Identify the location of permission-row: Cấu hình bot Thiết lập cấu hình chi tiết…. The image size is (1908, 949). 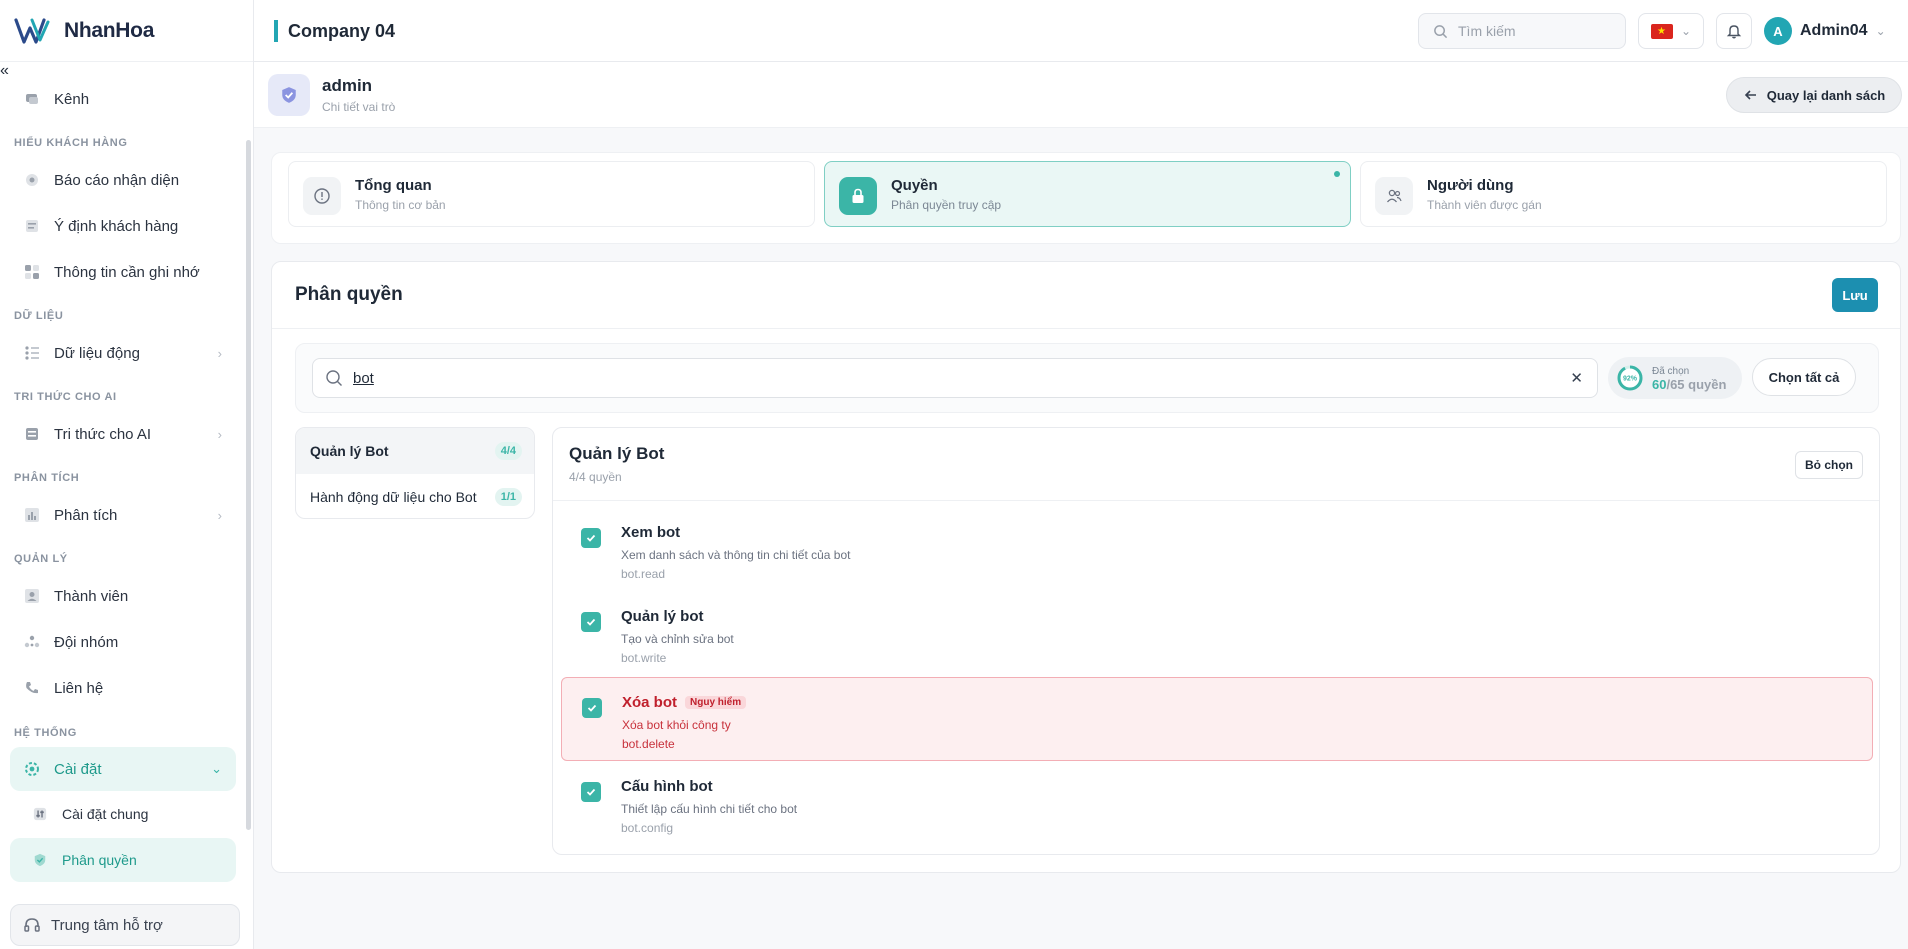
(1217, 804).